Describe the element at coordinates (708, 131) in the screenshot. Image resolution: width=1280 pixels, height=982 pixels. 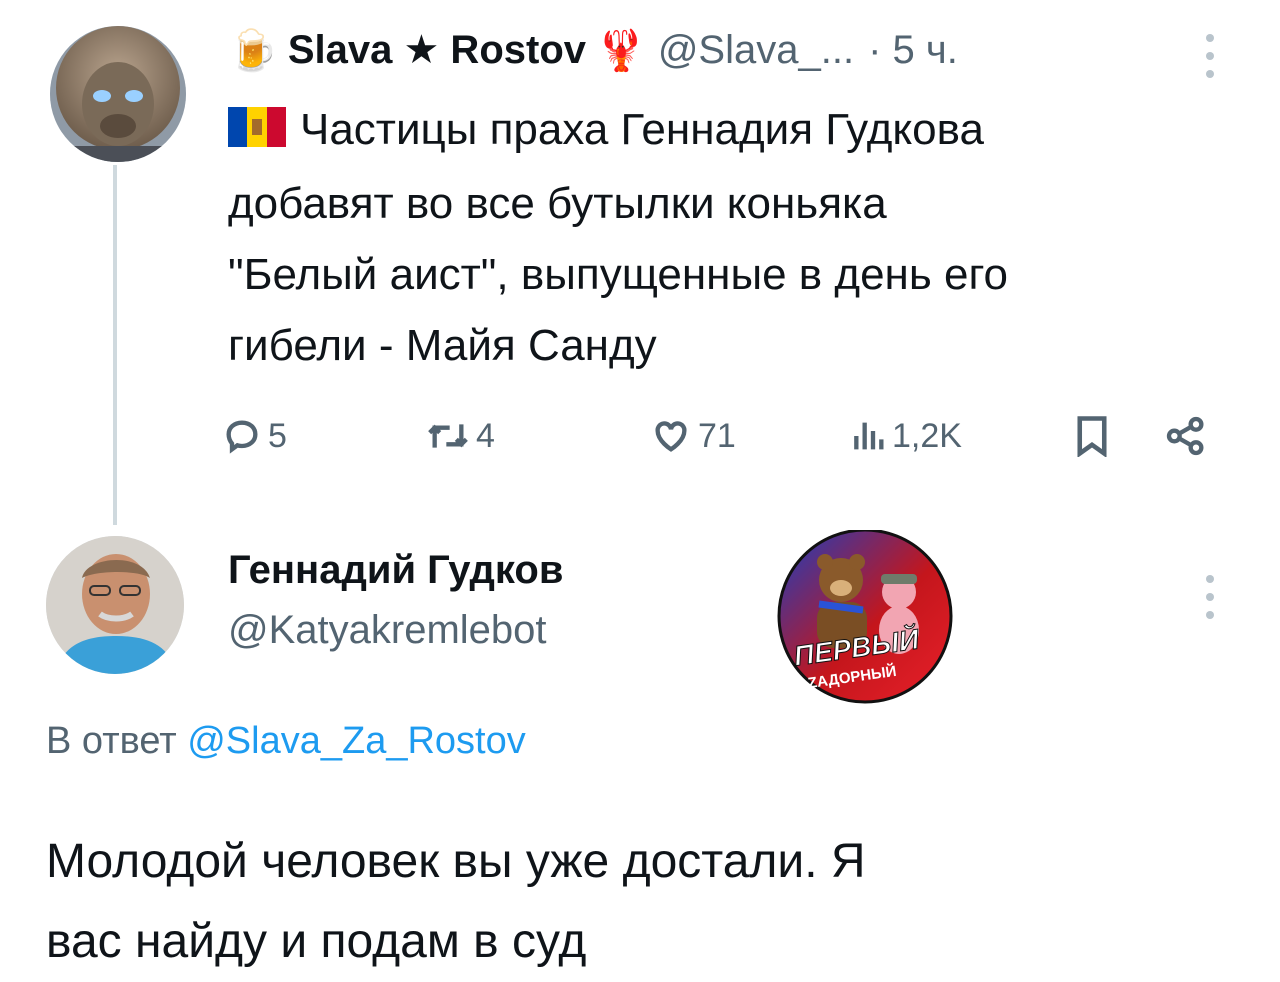
I see `tweet-text-line: Частицы праха Геннадия Гудкова` at that location.